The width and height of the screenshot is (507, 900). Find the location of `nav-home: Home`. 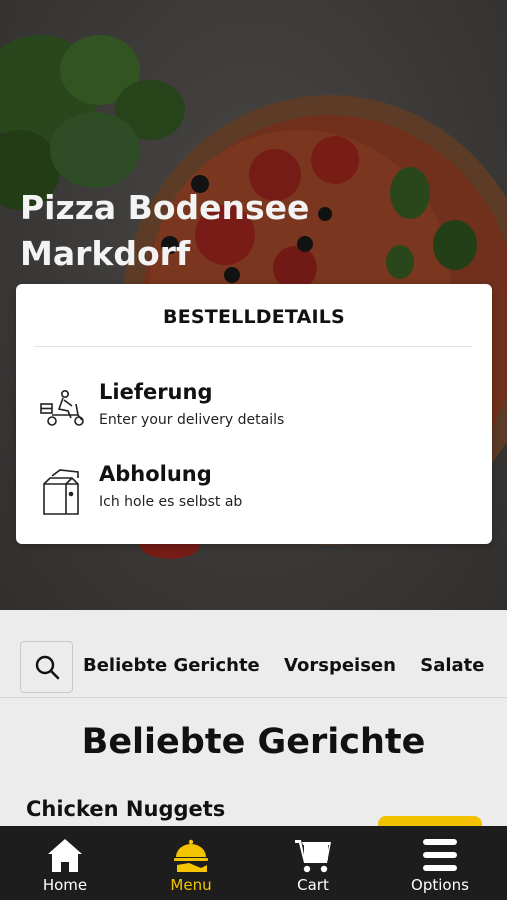

nav-home: Home is located at coordinates (65, 863).